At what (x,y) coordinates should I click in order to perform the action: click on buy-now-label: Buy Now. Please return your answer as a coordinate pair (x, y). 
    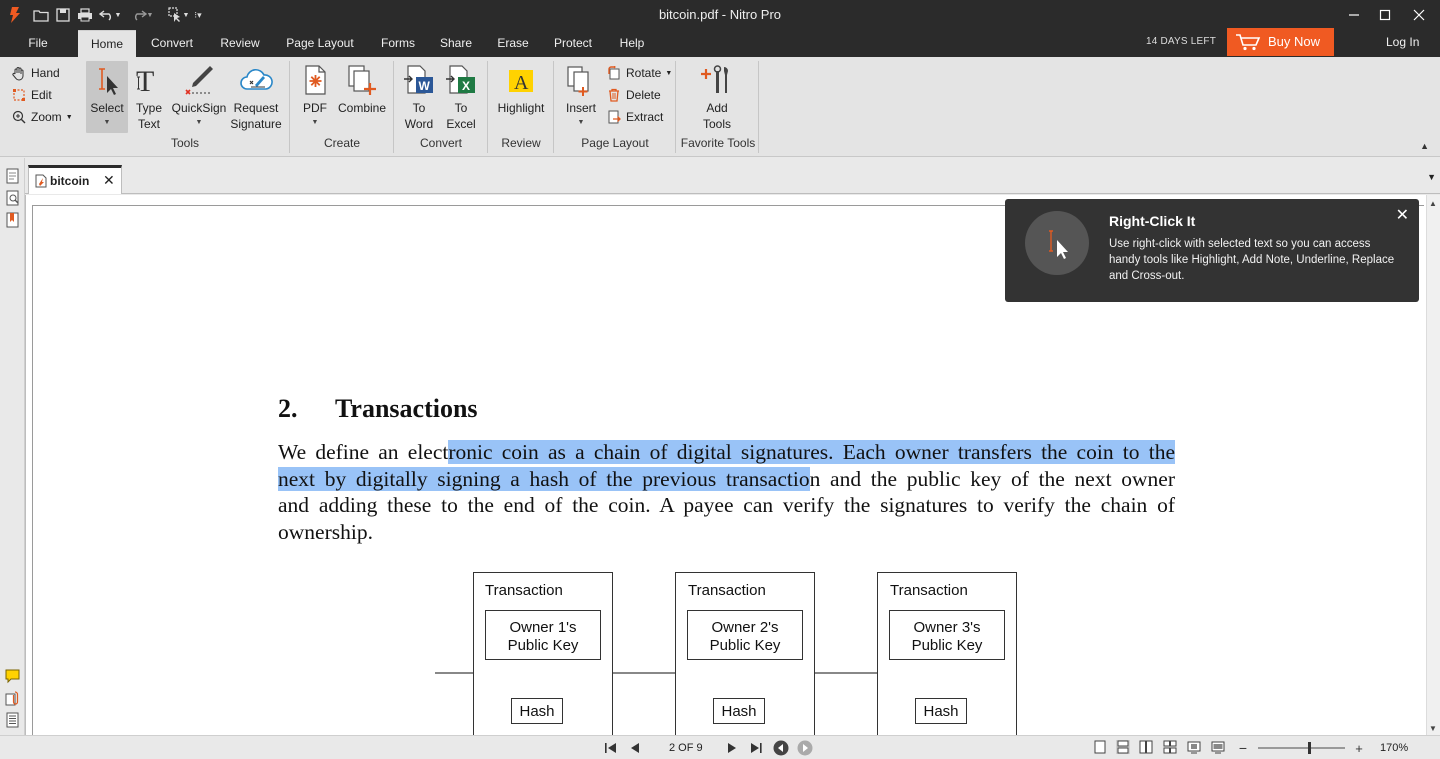
    Looking at the image, I should click on (1294, 41).